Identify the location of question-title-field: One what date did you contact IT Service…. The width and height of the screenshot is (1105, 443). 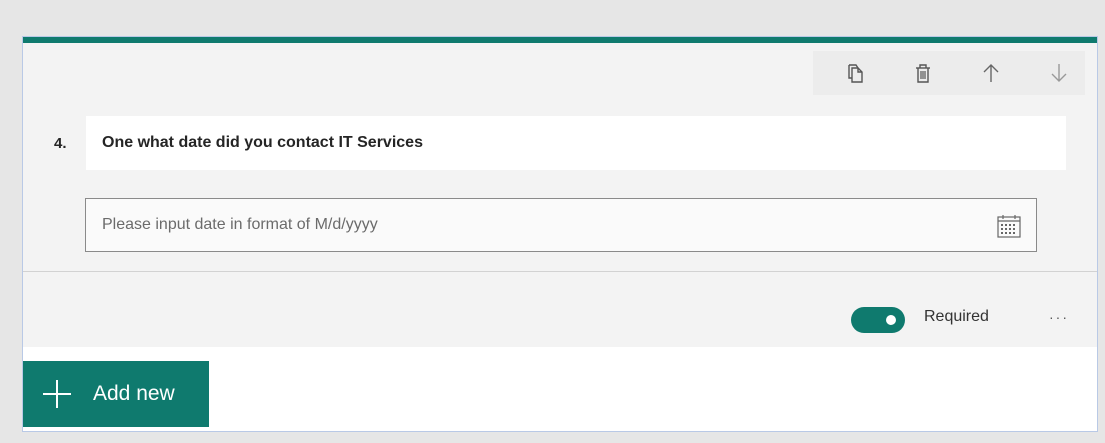
(576, 143).